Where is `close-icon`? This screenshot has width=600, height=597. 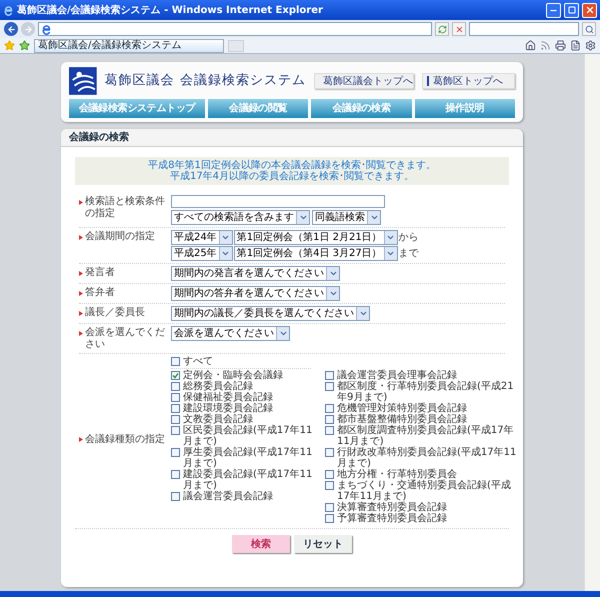
close-icon is located at coordinates (589, 10).